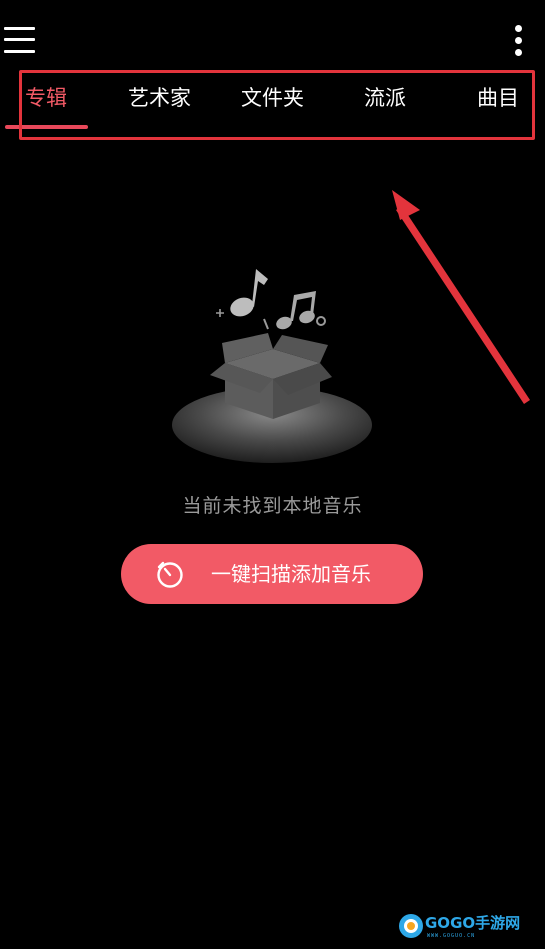  Describe the element at coordinates (170, 574) in the screenshot. I see `scan-timer-icon` at that location.